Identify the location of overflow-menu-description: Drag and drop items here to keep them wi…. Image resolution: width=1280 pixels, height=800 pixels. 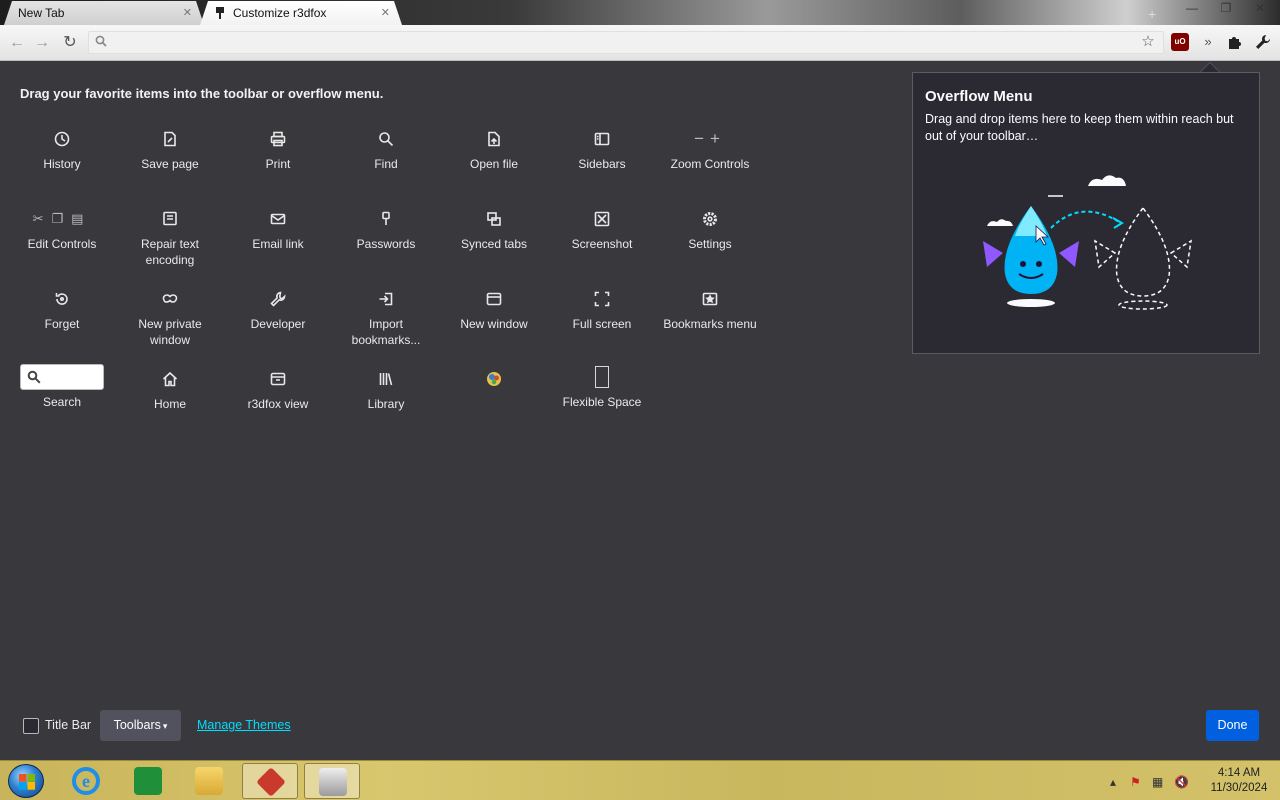
(1079, 127).